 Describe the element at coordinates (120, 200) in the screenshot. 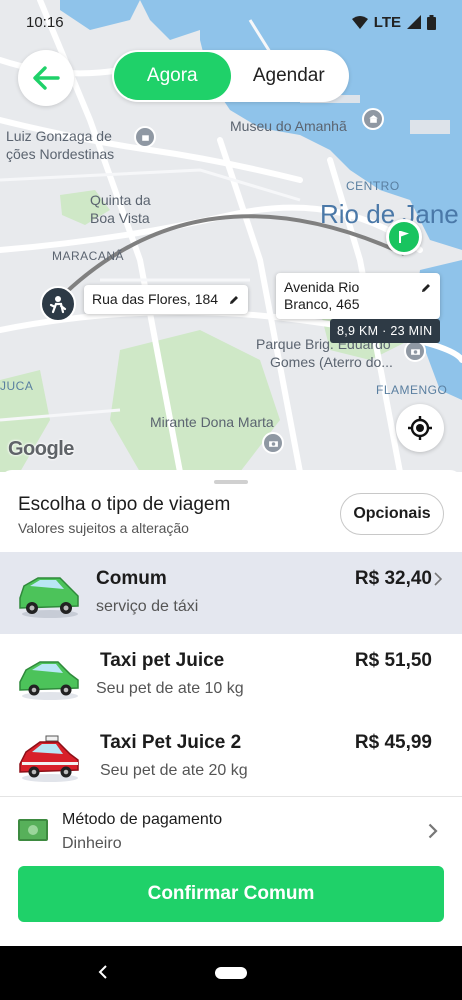

I see `map-label-quinta: Quinta da` at that location.